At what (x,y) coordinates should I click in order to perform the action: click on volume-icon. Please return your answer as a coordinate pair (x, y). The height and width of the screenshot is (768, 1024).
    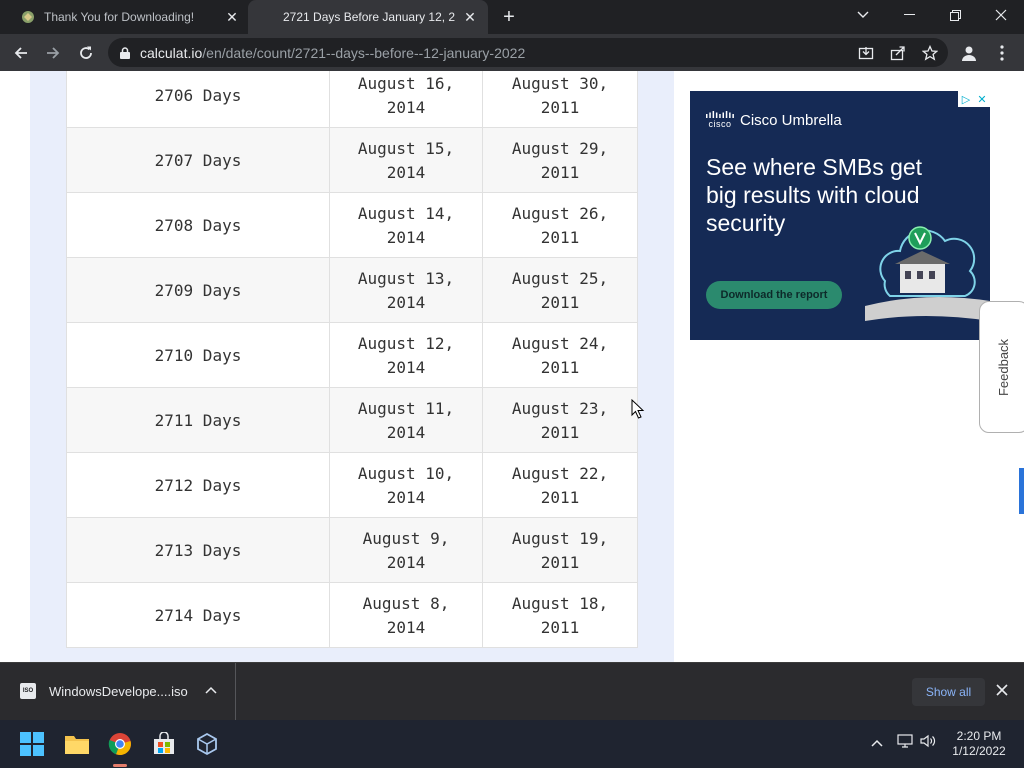
    Looking at the image, I should click on (928, 742).